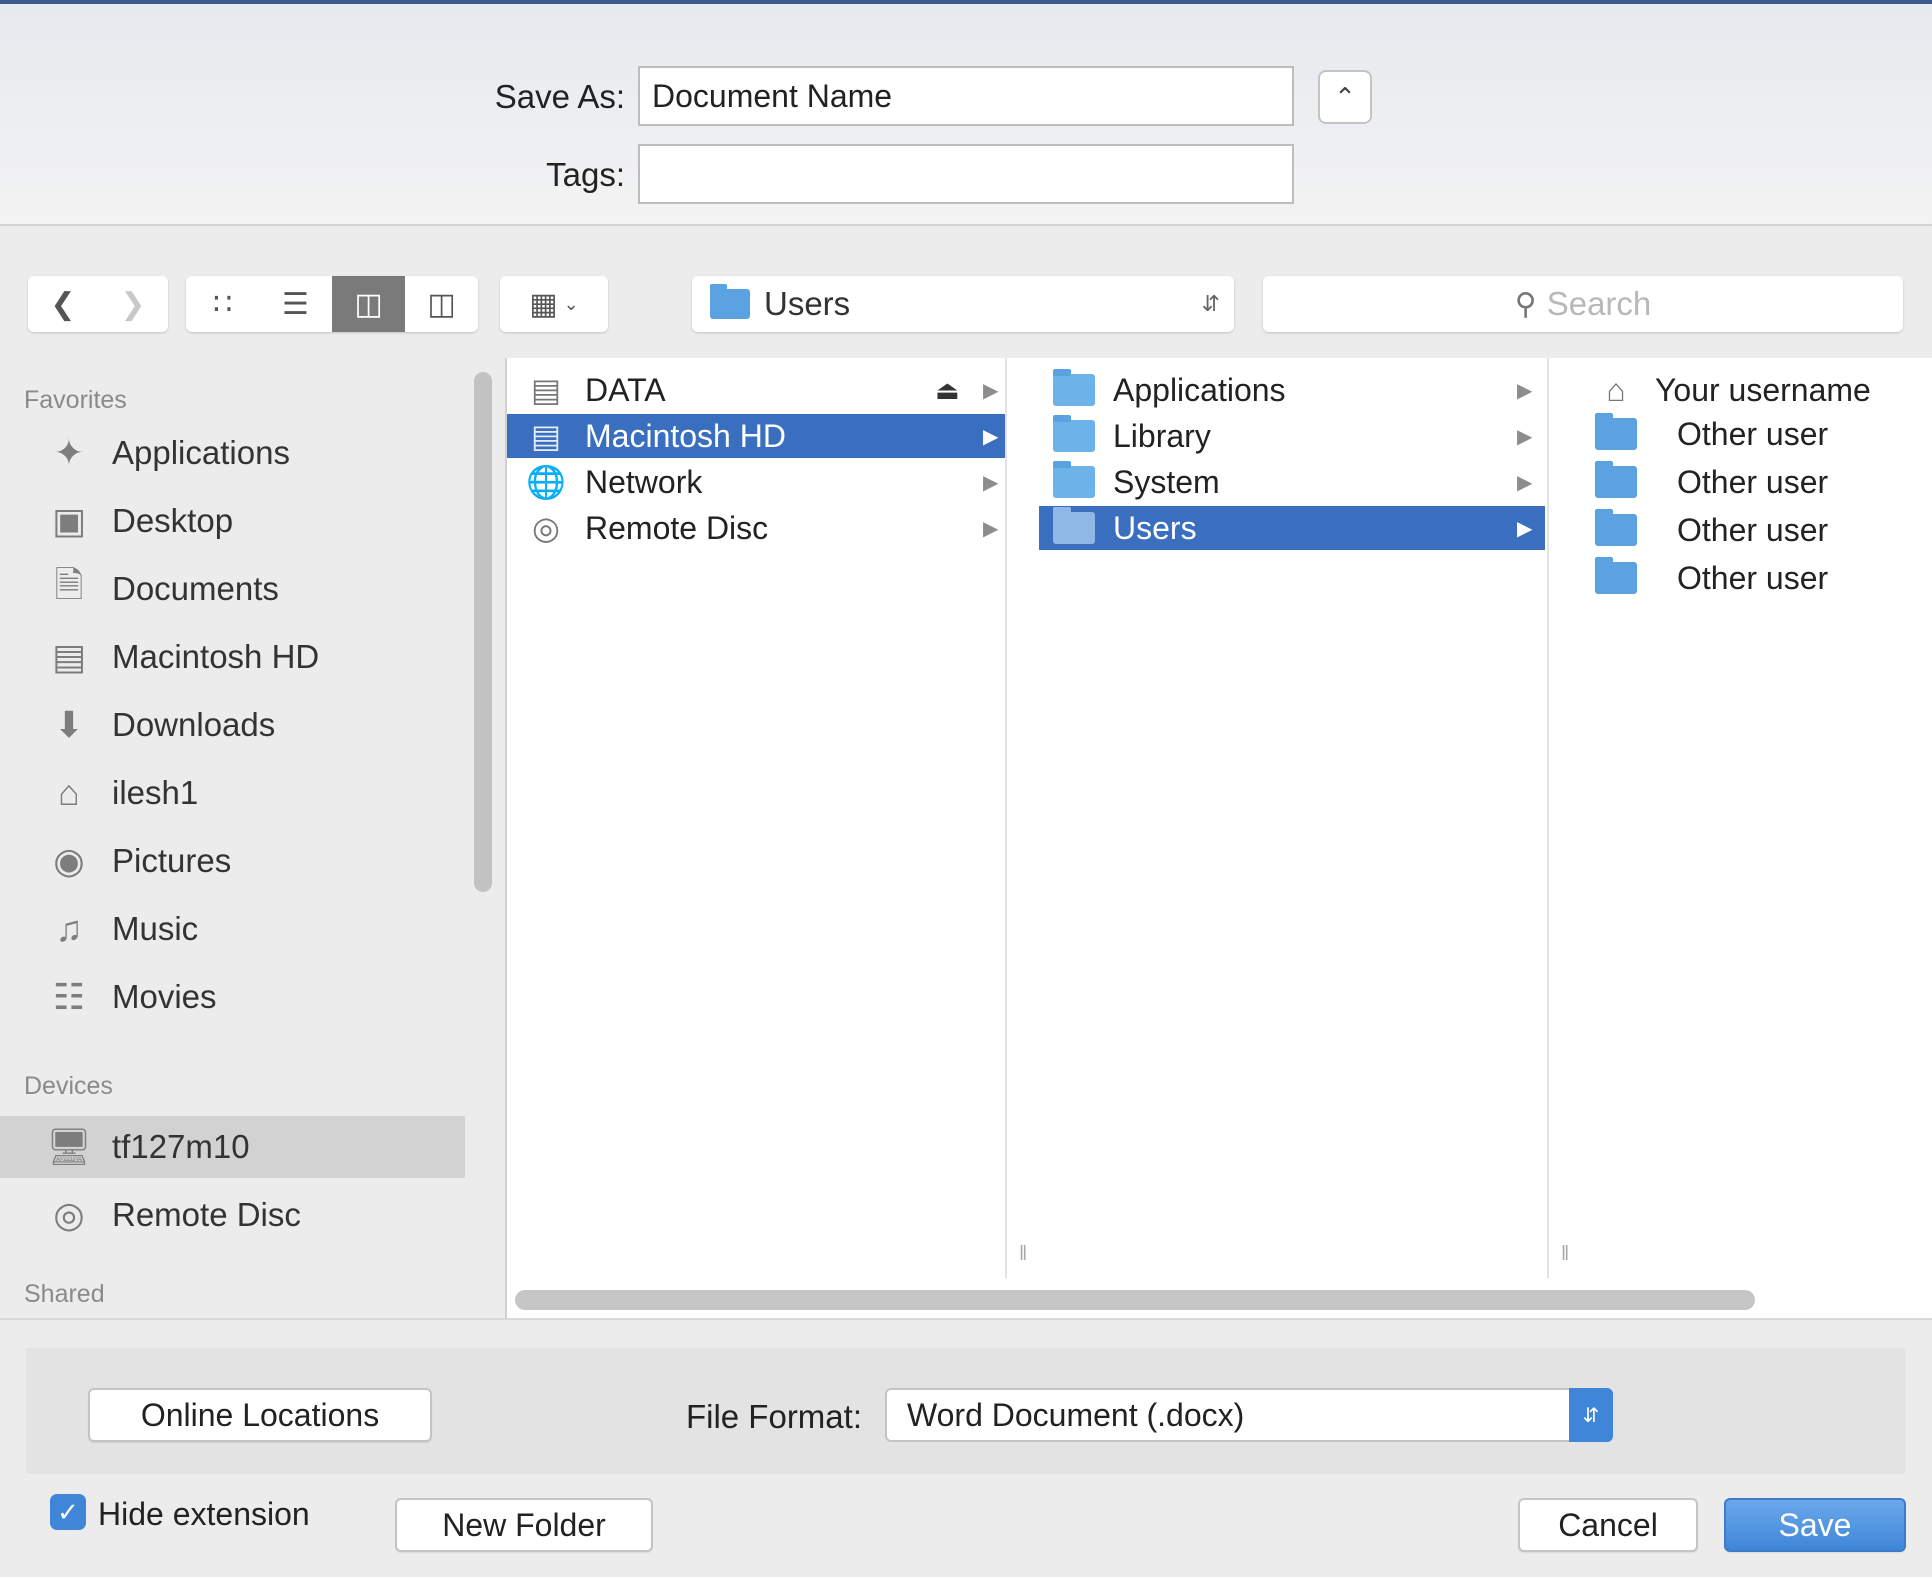  Describe the element at coordinates (1815, 1525) in the screenshot. I see `save-button: Save` at that location.